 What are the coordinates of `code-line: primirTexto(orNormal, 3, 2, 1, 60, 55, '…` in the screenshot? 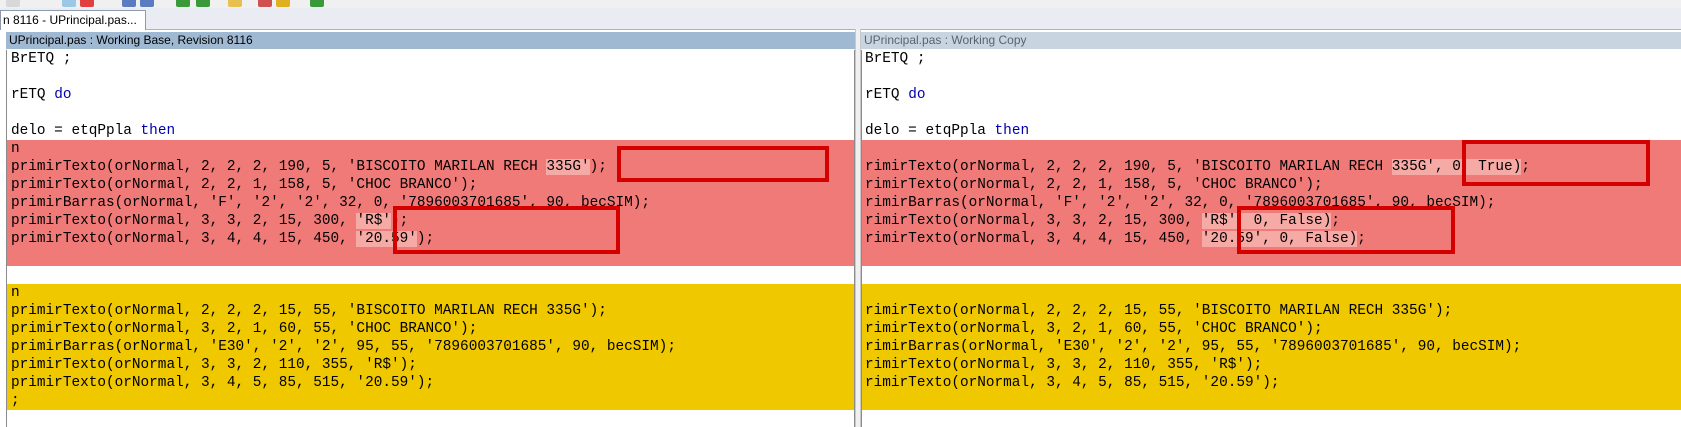 It's located at (430, 329).